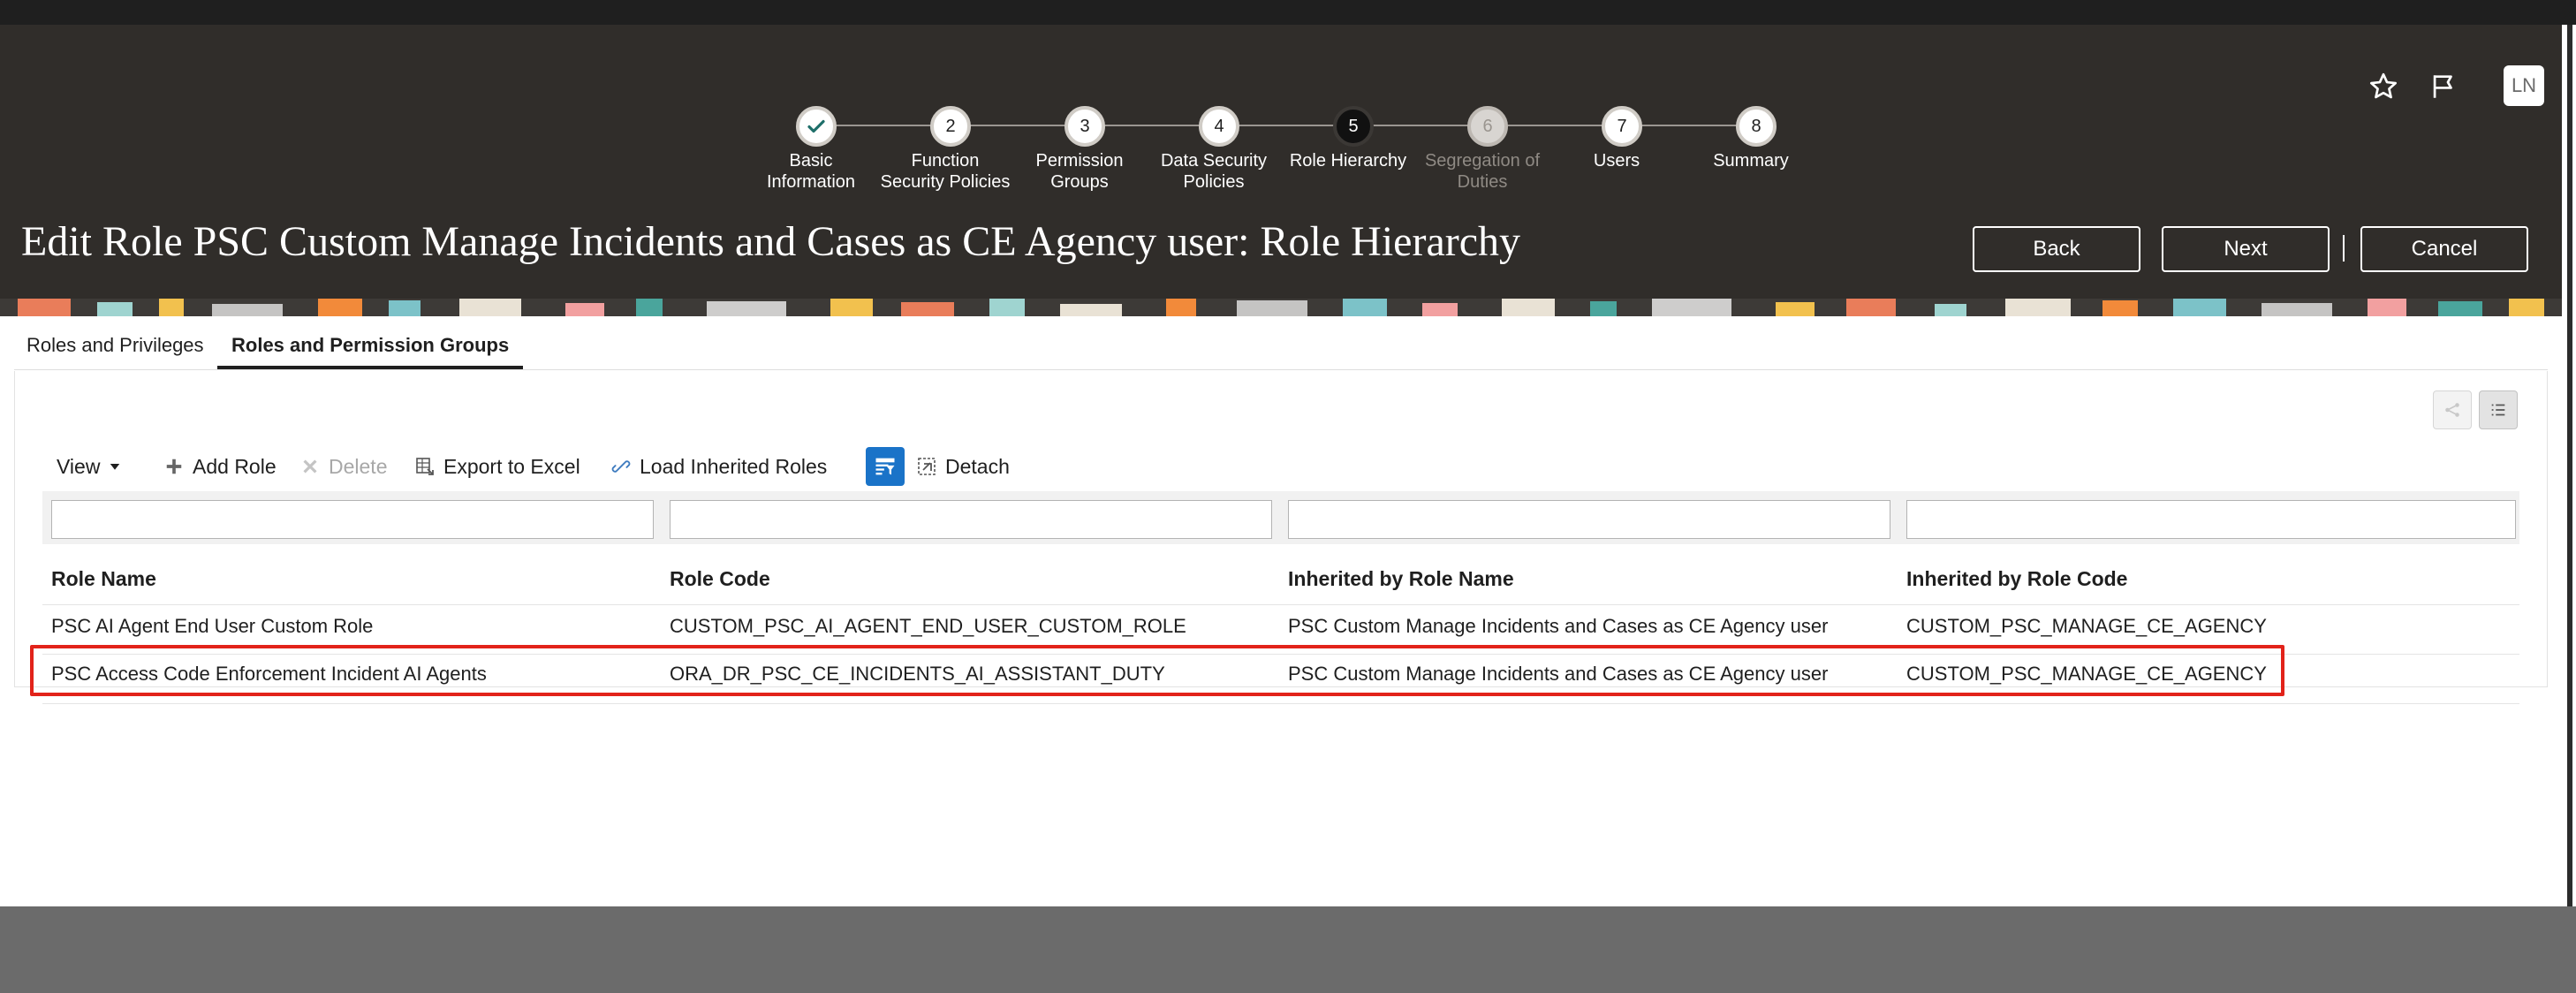 This screenshot has height=993, width=2576. What do you see at coordinates (116, 345) in the screenshot?
I see `tab-roles-and-privileges: Roles and Privileges` at bounding box center [116, 345].